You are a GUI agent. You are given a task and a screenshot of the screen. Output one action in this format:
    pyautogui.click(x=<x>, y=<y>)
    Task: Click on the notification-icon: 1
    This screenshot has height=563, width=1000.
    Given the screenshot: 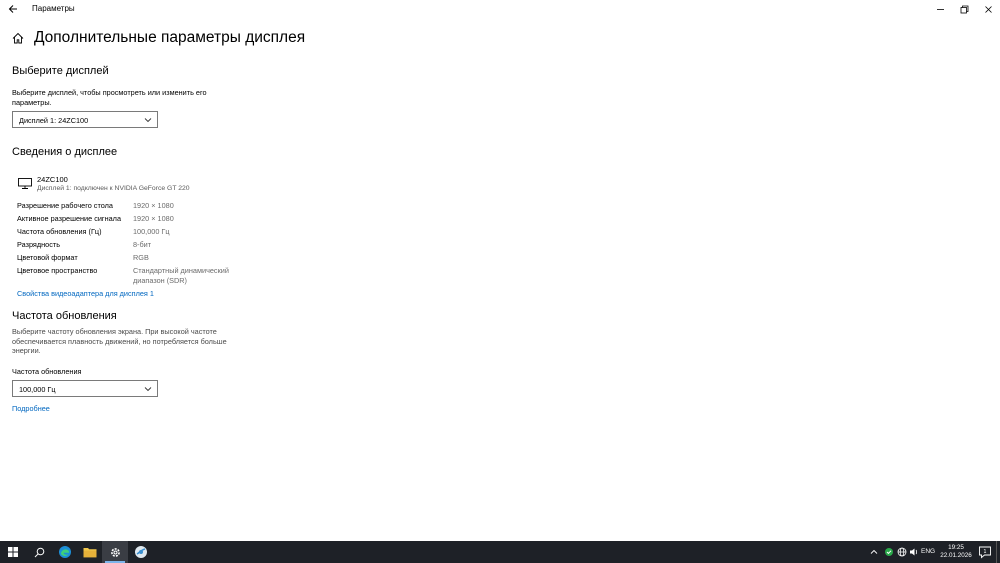 What is the action you would take?
    pyautogui.click(x=985, y=552)
    